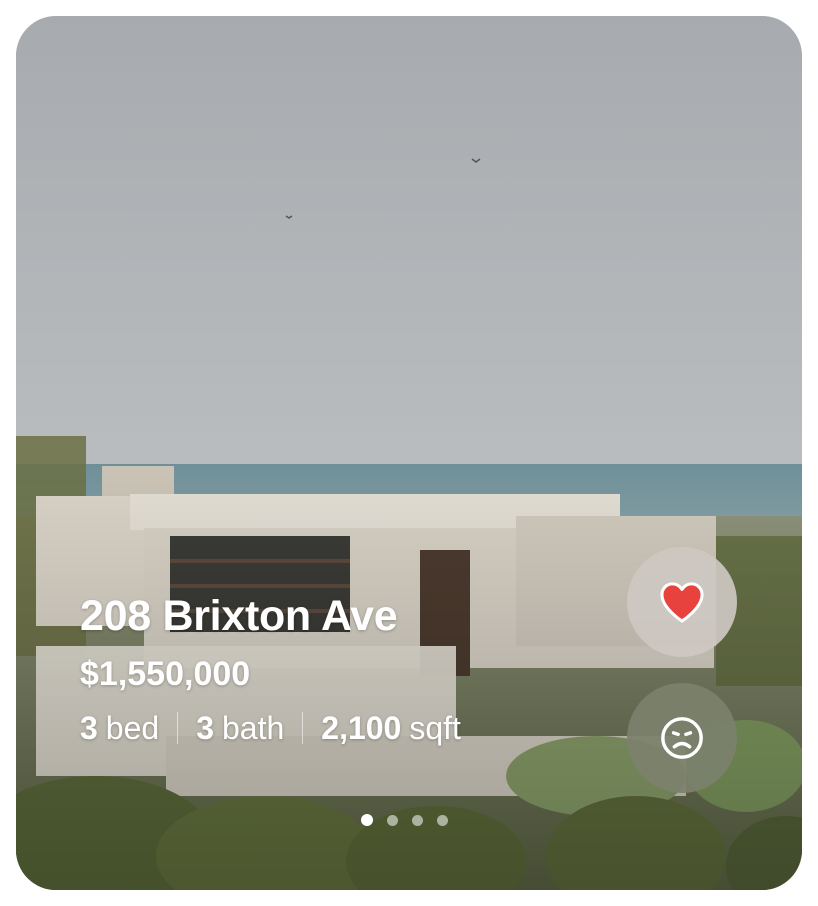  Describe the element at coordinates (435, 728) in the screenshot. I see `area-unit: sqft` at that location.